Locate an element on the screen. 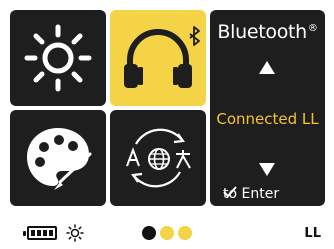 The height and width of the screenshot is (249, 334). page-dot-active is located at coordinates (149, 233).